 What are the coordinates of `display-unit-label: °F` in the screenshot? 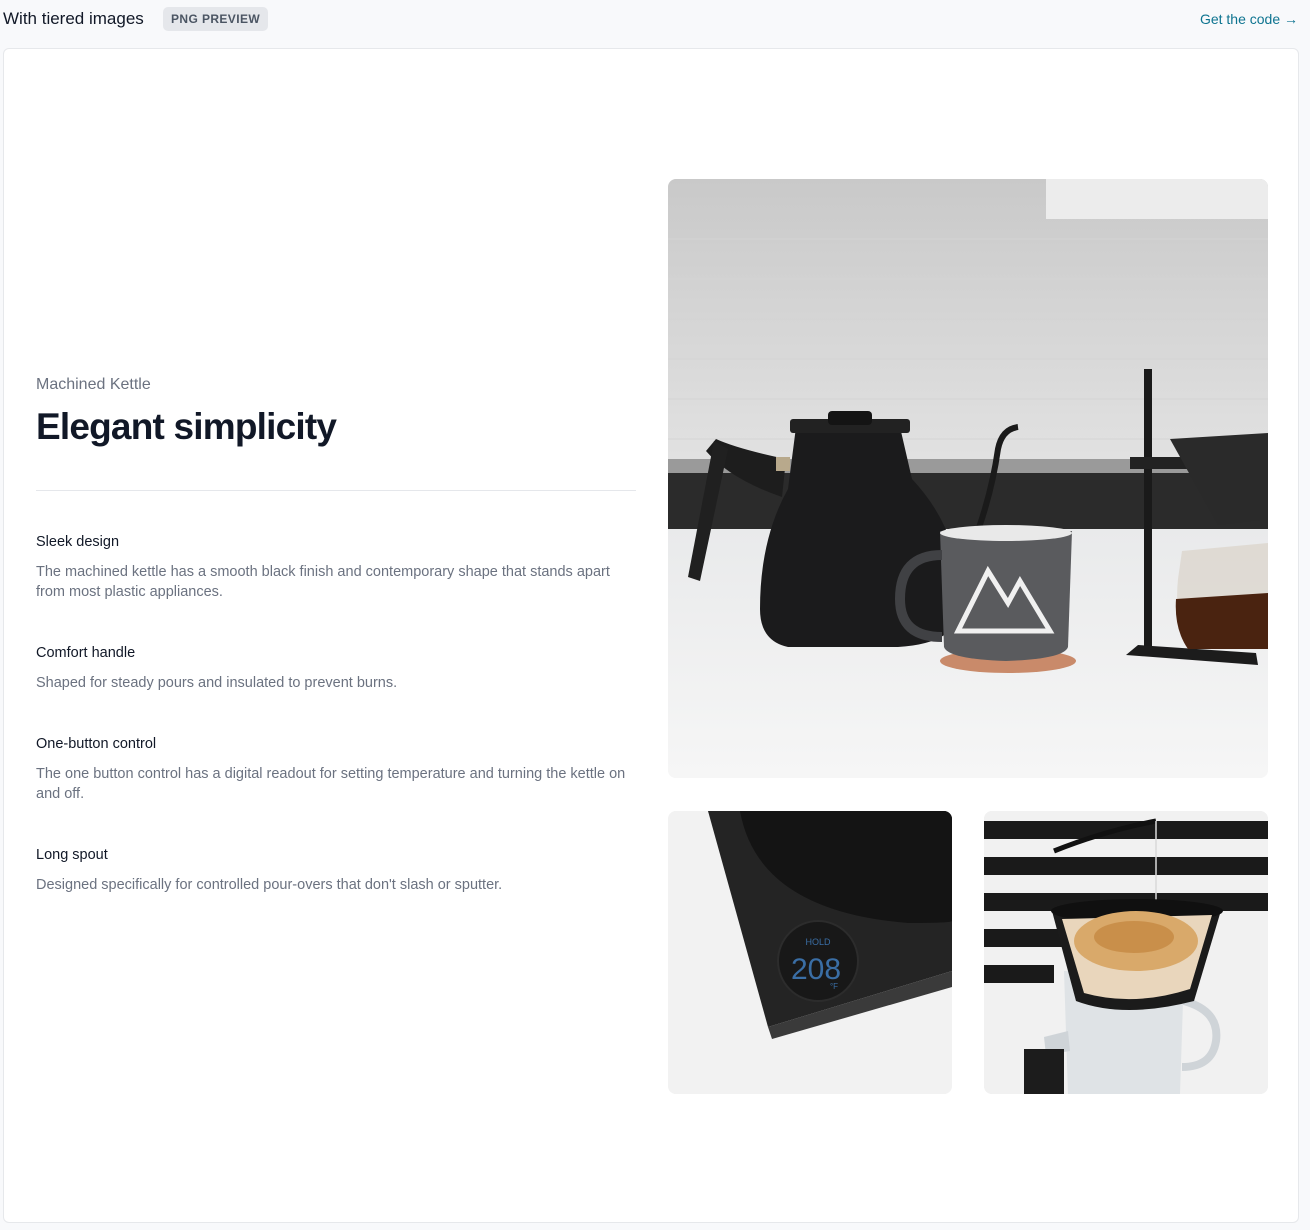 It's located at (834, 986).